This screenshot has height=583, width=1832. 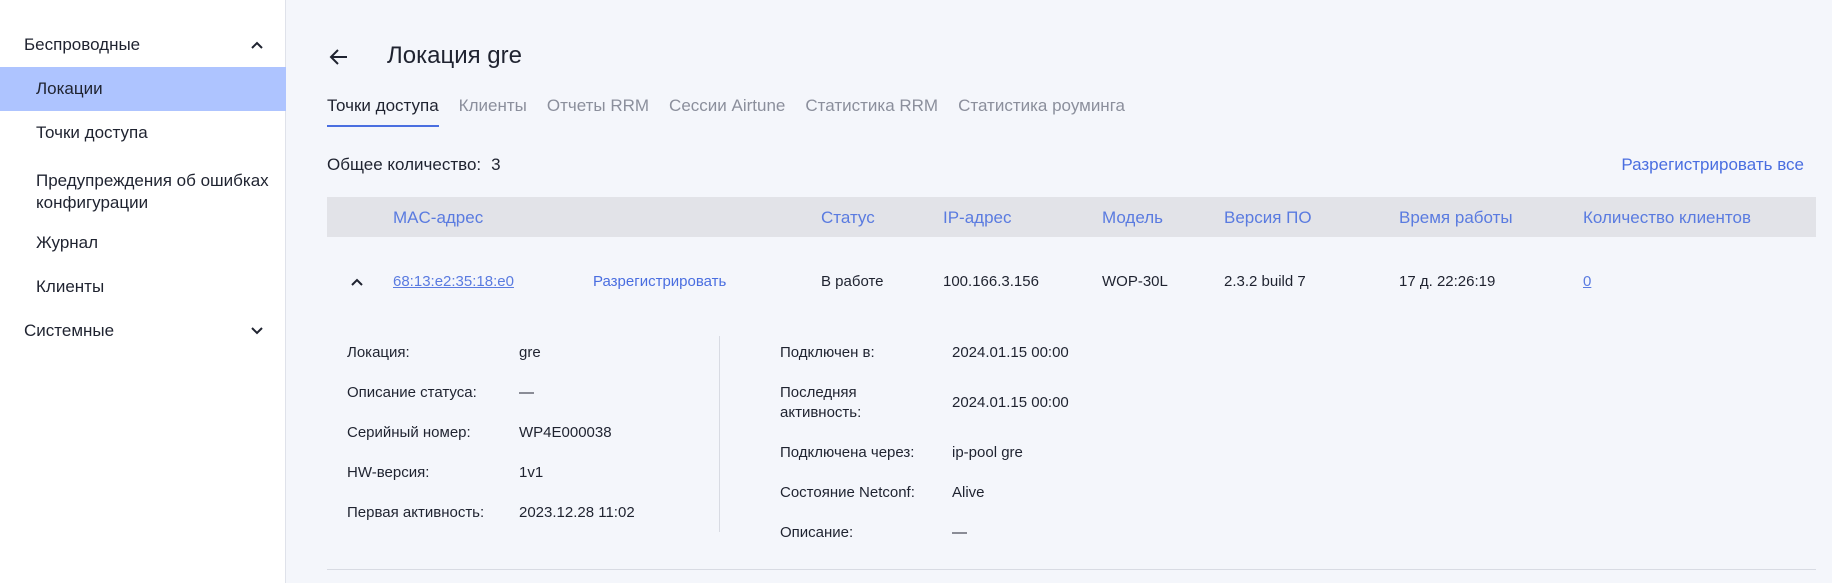 I want to click on detail-value-connected-via: ip-pool gre, so click(x=987, y=452).